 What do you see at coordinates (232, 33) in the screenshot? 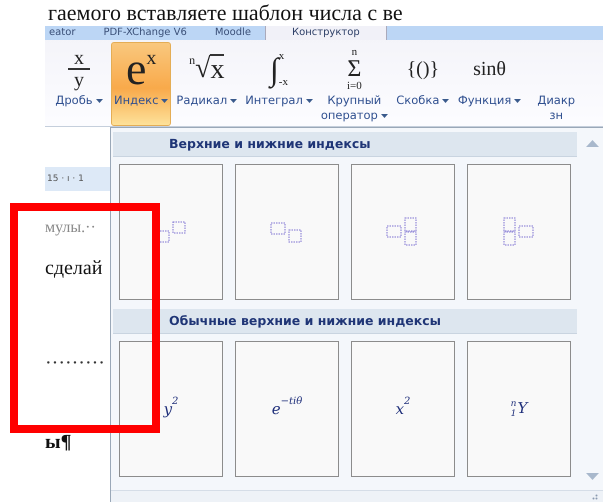
I see `ribbon-tab: Moodle` at bounding box center [232, 33].